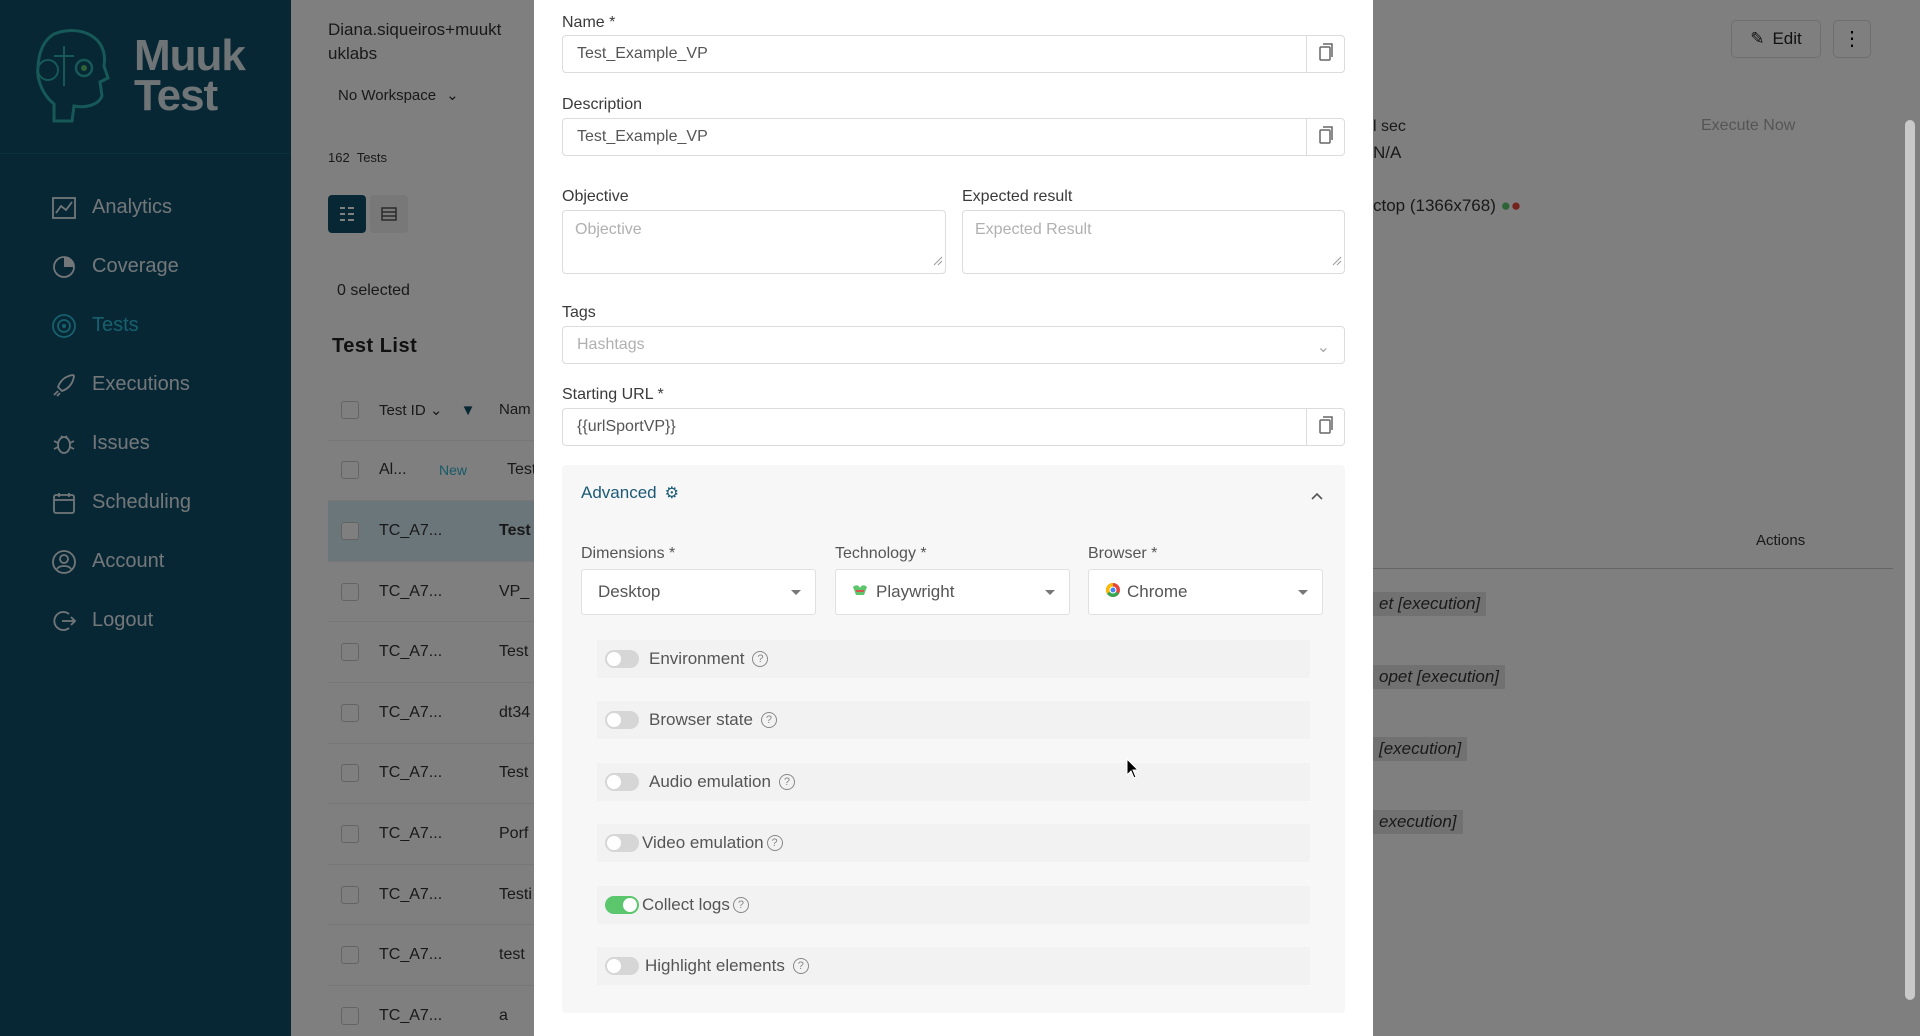 This screenshot has height=1036, width=1920. I want to click on browser-state-toggle, so click(622, 720).